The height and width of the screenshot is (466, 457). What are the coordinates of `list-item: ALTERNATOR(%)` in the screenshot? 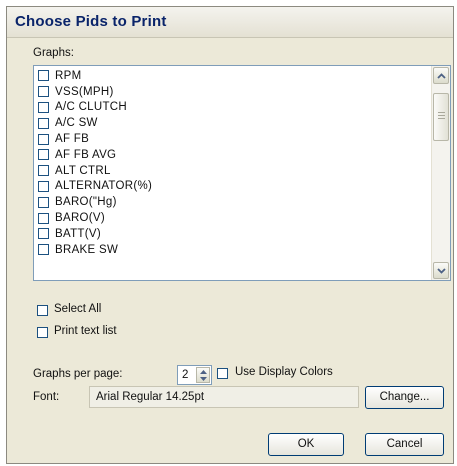 It's located at (233, 187).